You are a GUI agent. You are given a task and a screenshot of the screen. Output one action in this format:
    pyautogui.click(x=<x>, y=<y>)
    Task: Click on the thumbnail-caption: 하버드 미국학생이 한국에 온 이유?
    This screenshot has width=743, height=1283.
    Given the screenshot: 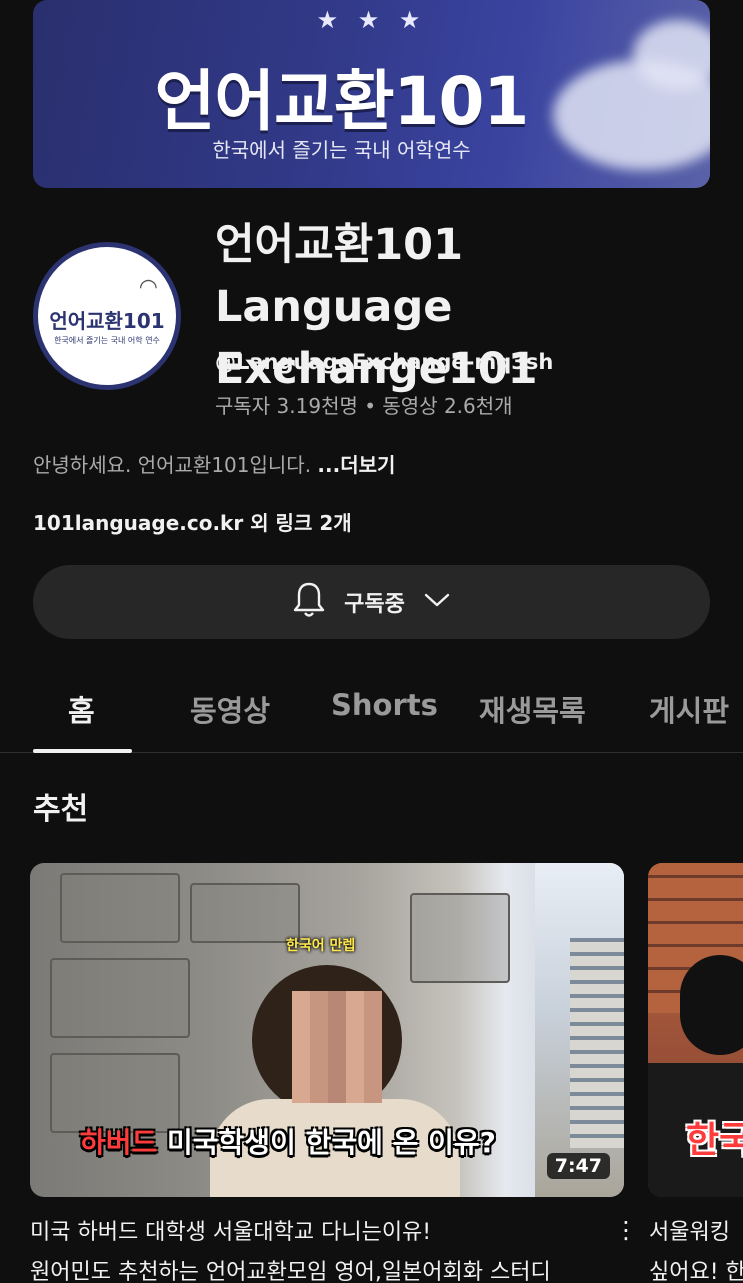 What is the action you would take?
    pyautogui.click(x=288, y=1141)
    